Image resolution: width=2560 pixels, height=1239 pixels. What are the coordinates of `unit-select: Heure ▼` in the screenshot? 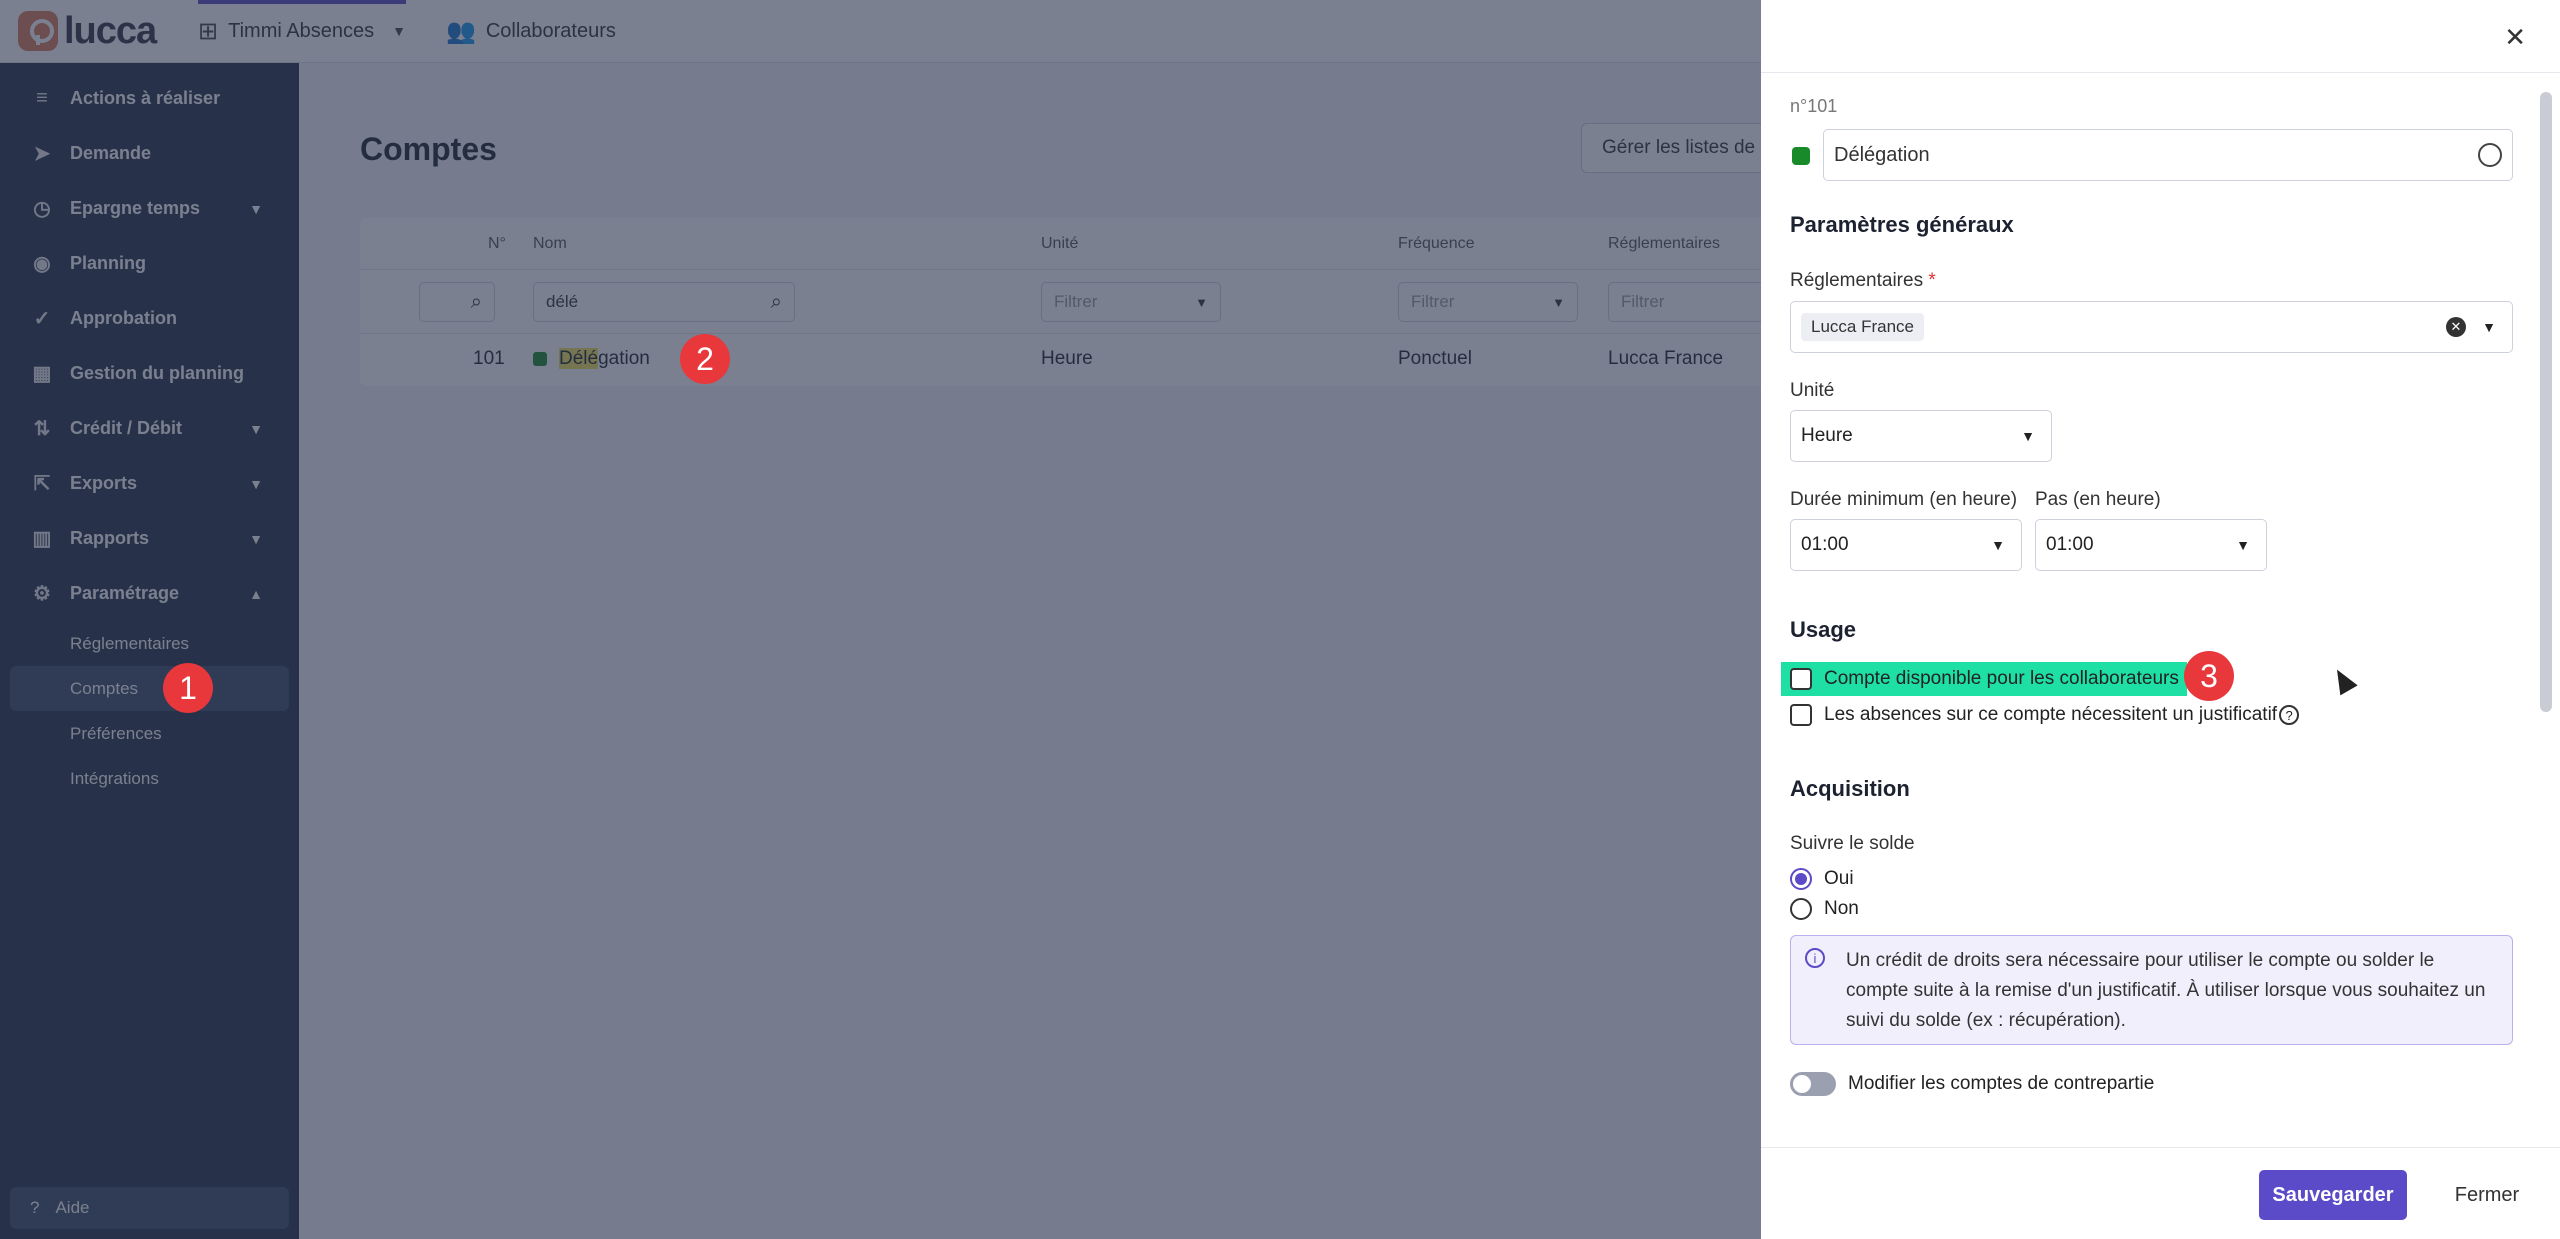 It's located at (1921, 436).